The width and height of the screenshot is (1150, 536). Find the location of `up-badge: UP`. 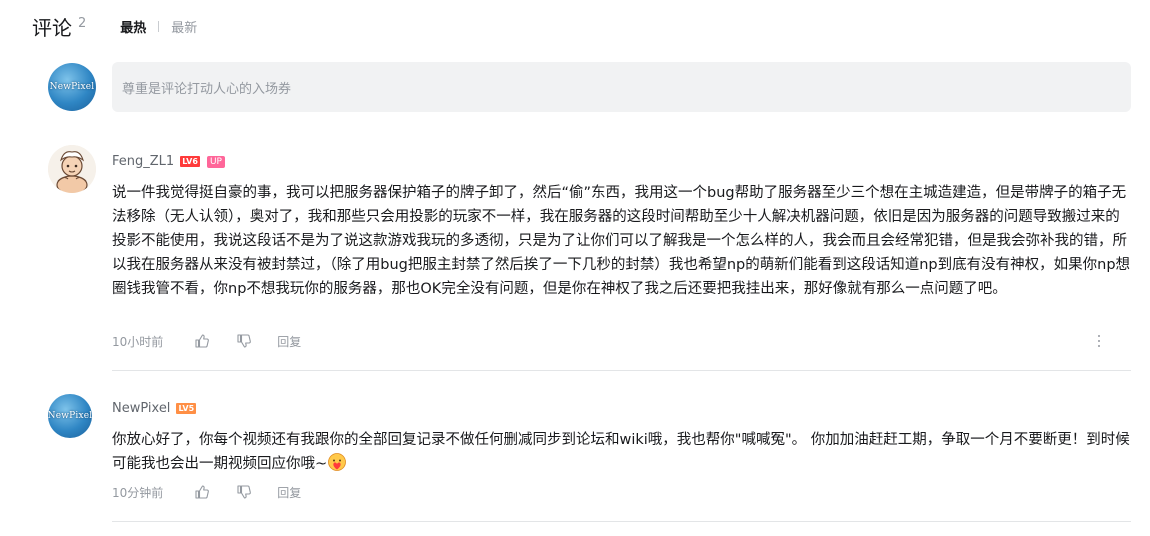

up-badge: UP is located at coordinates (215, 161).